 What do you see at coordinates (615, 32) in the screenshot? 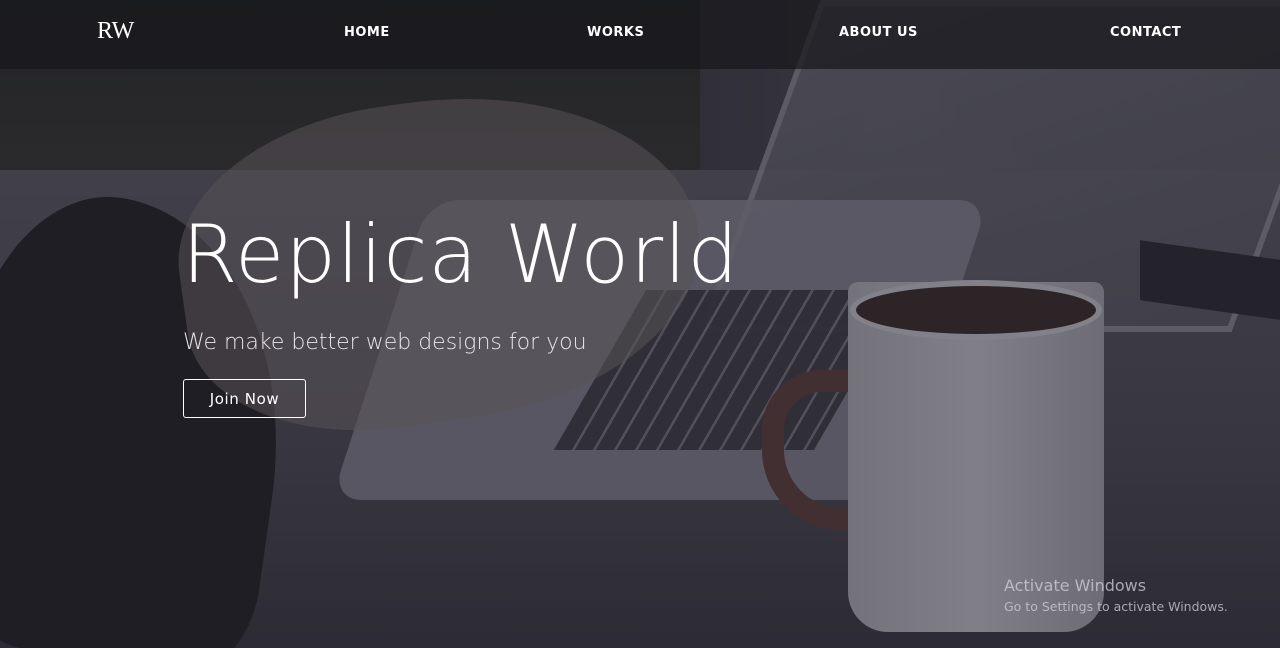
I see `nav-works: WORKS` at bounding box center [615, 32].